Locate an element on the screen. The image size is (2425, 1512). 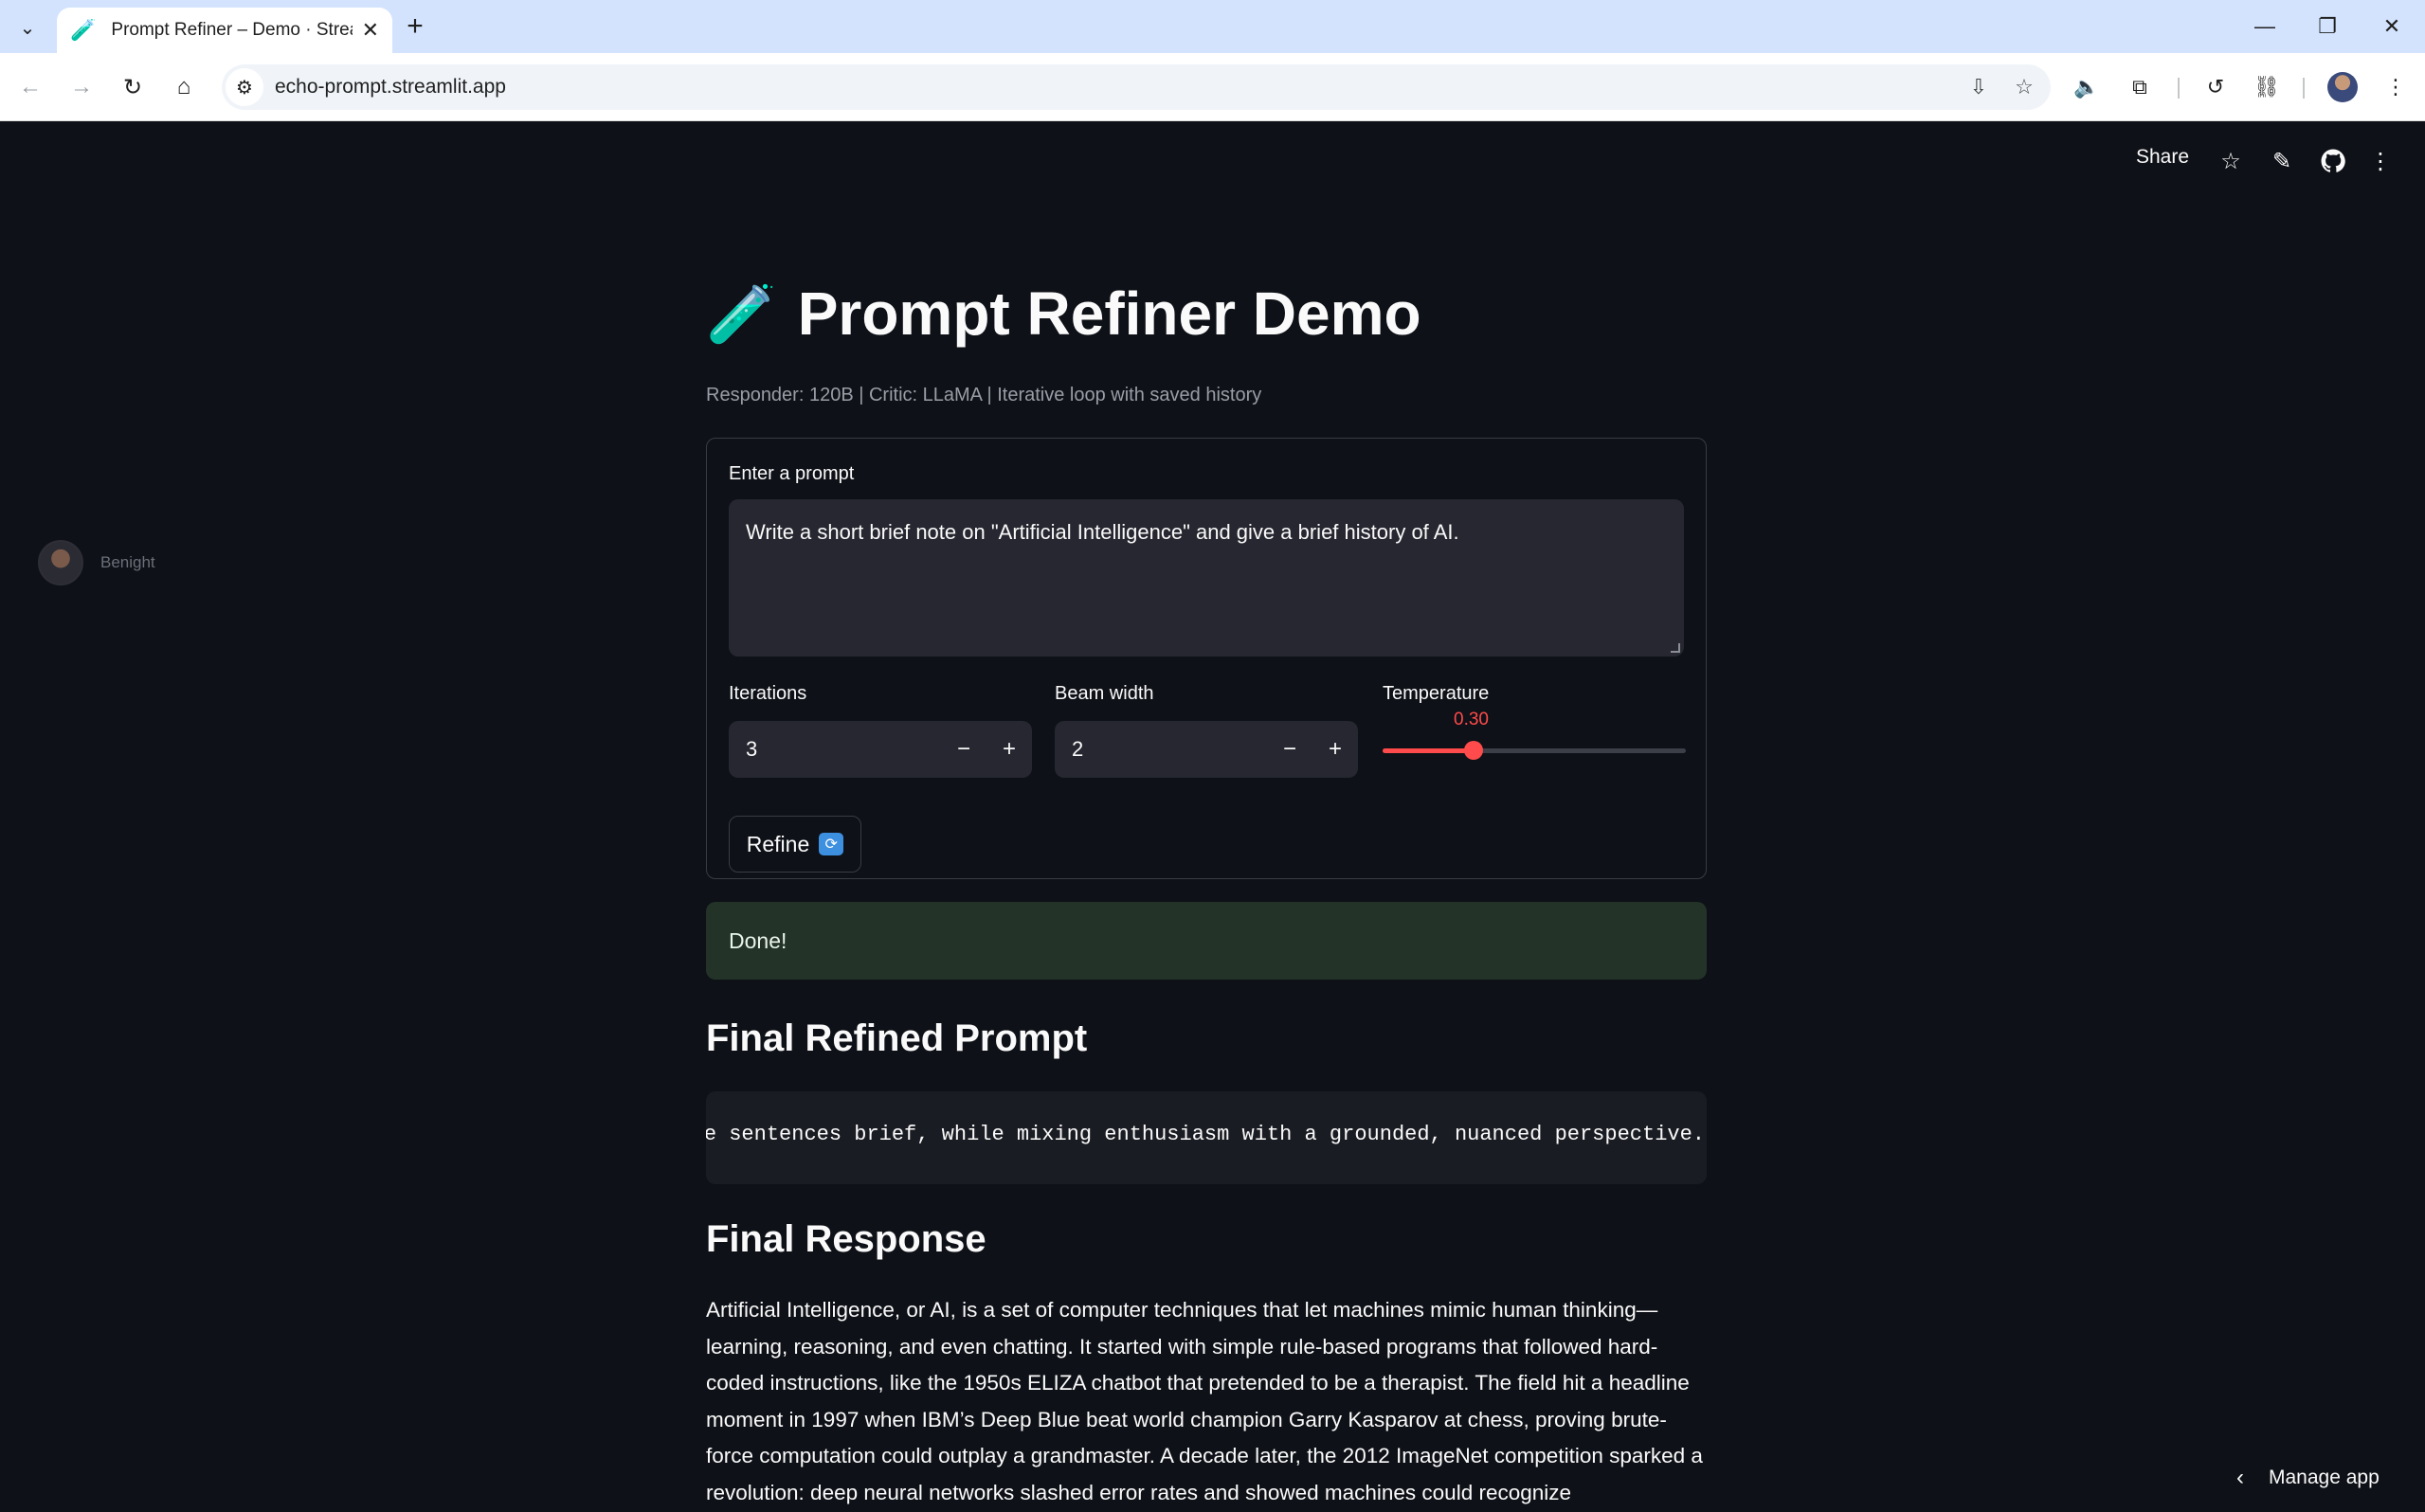
prompt-label: Enter a prompt is located at coordinates (792, 473).